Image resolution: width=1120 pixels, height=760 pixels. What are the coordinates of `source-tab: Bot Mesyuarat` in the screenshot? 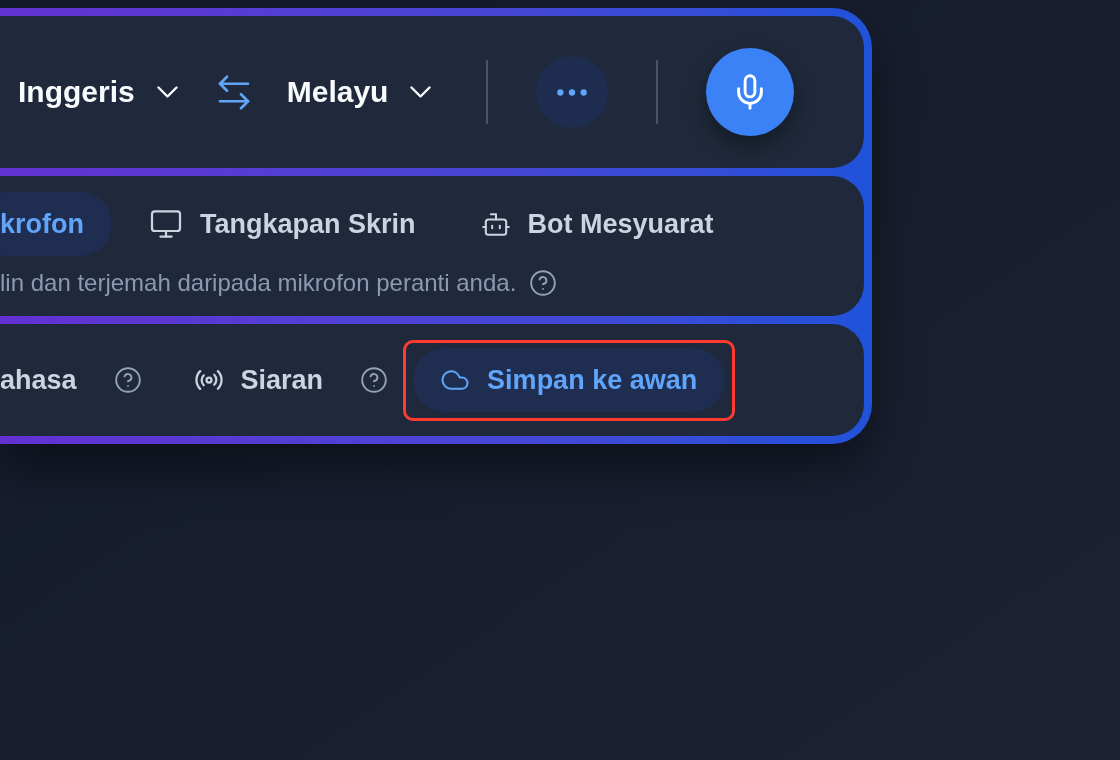 It's located at (597, 224).